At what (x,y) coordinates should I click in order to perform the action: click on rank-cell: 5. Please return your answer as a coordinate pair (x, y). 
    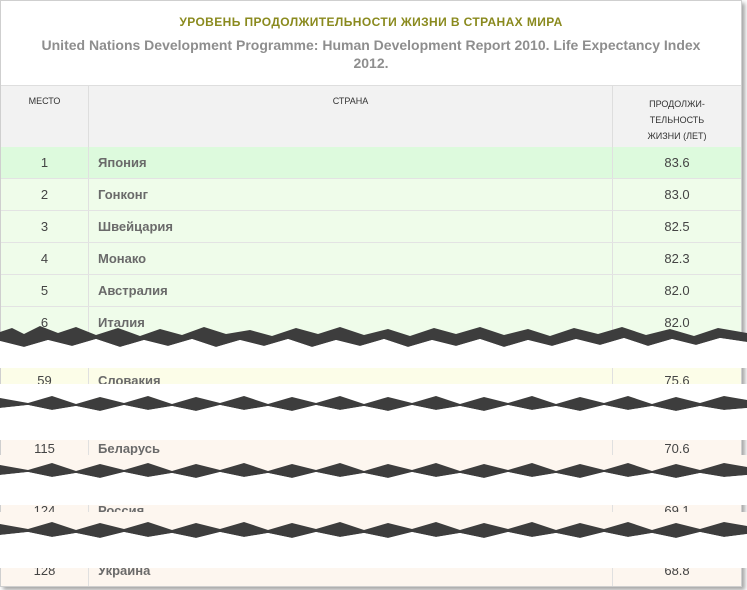
    Looking at the image, I should click on (44, 290).